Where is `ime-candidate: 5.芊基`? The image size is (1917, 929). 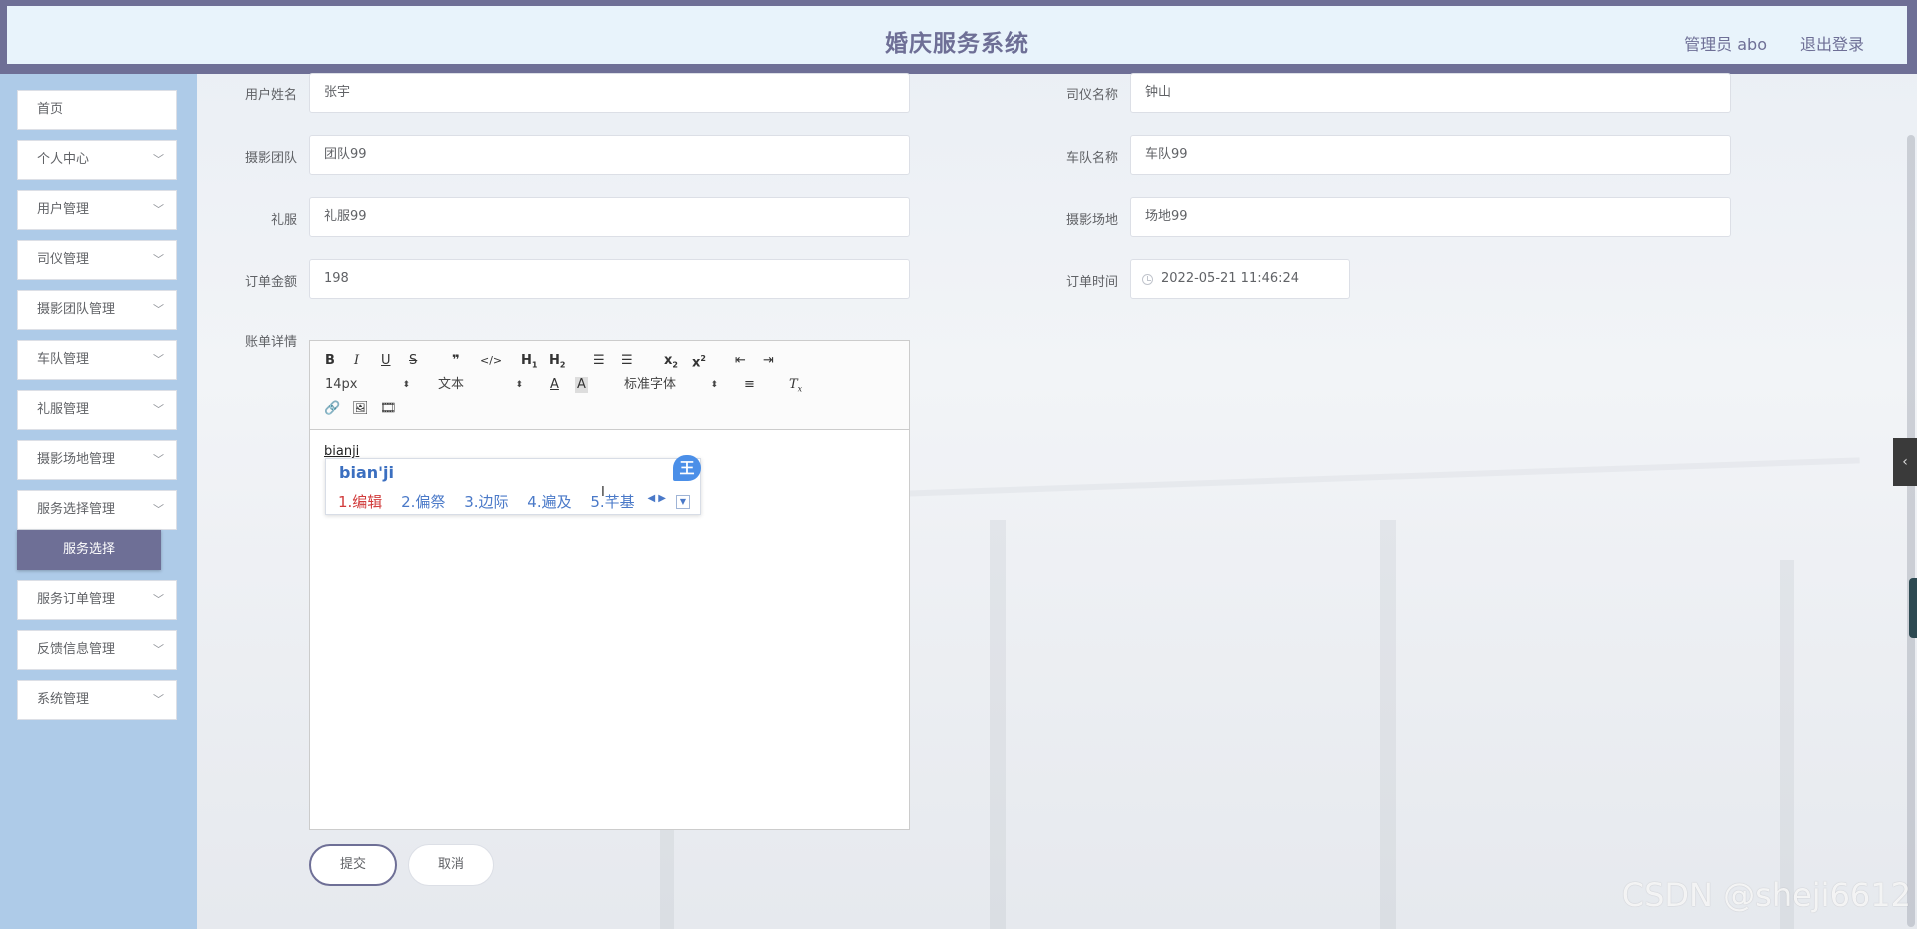
ime-candidate: 5.芊基 is located at coordinates (612, 502).